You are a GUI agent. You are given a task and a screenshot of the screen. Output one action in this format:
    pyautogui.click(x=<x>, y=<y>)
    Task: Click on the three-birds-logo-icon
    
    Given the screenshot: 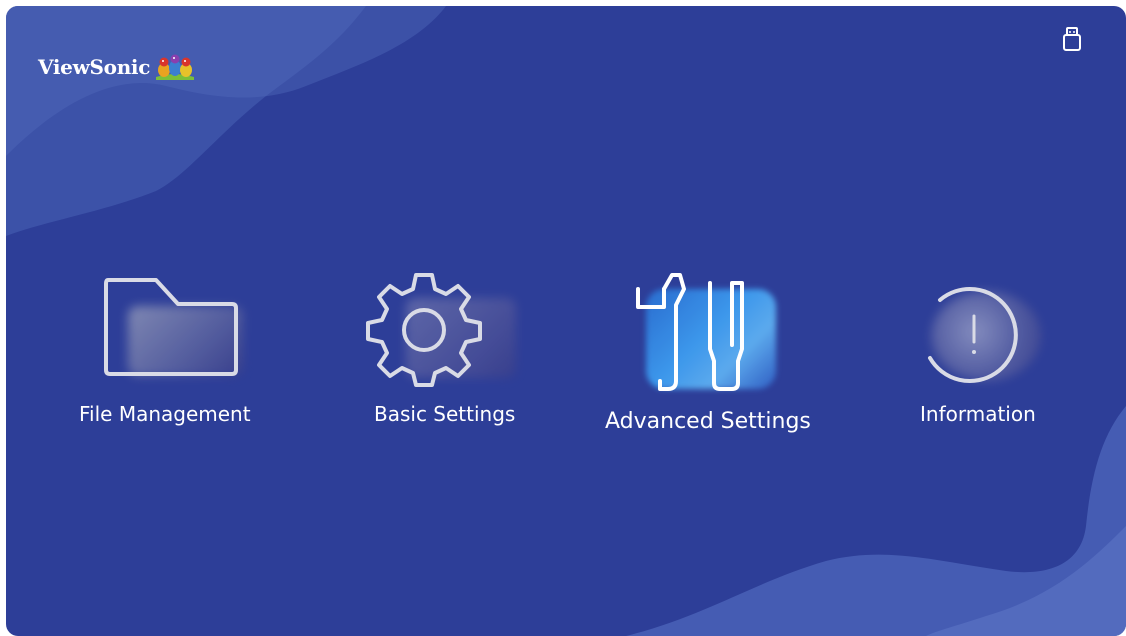 What is the action you would take?
    pyautogui.click(x=175, y=67)
    